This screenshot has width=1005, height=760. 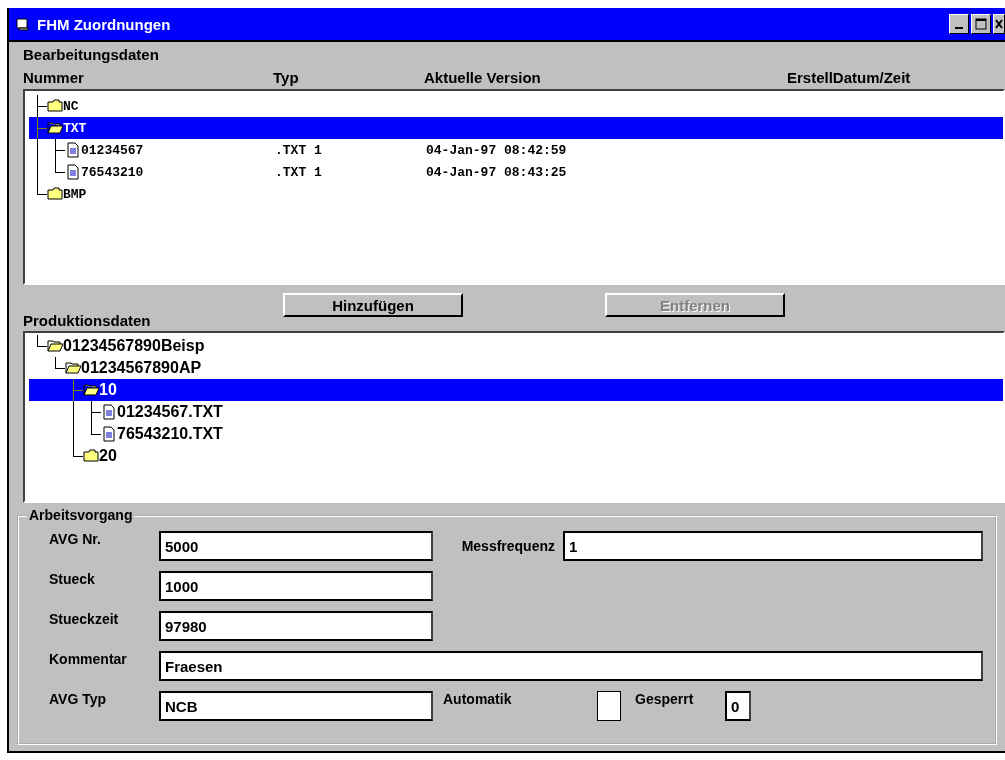 I want to click on tree-item-name: BMP, so click(x=75, y=194).